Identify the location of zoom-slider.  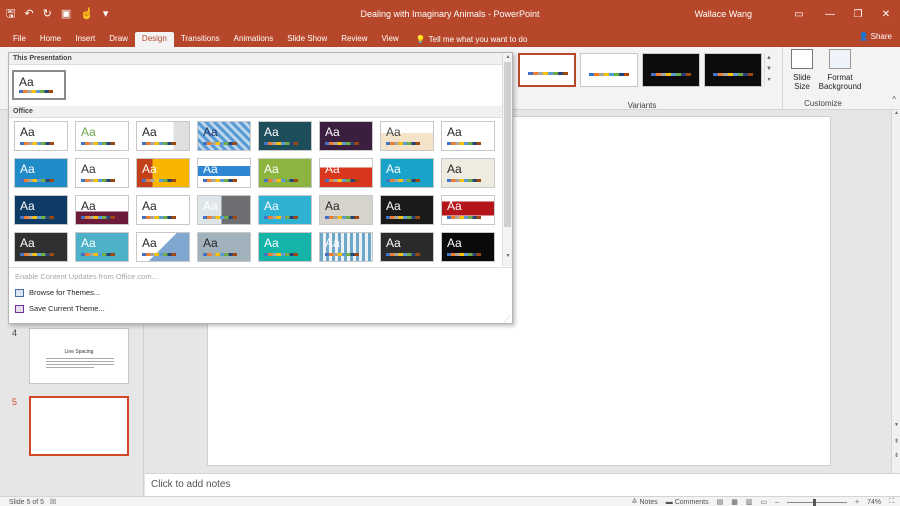
(816, 502).